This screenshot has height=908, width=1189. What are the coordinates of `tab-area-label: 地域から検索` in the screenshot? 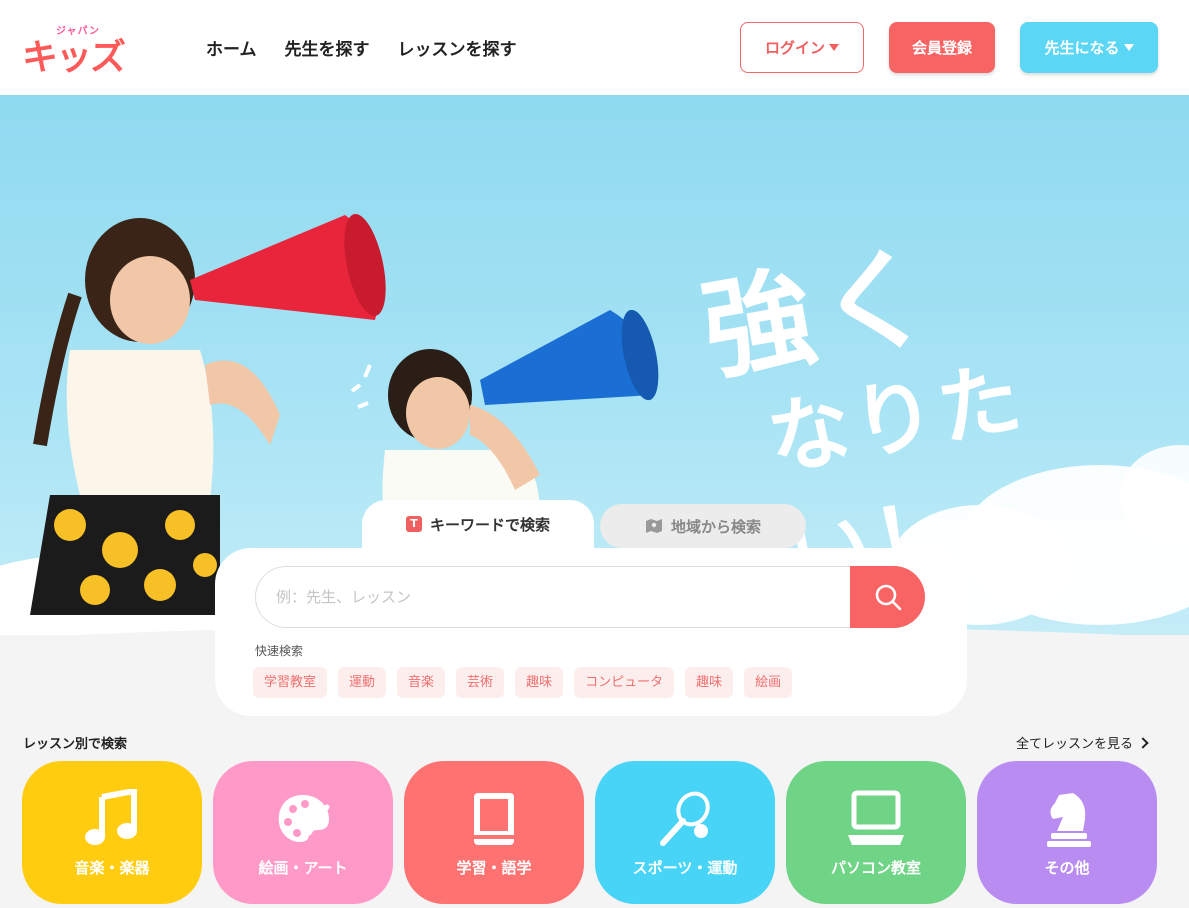 It's located at (715, 526).